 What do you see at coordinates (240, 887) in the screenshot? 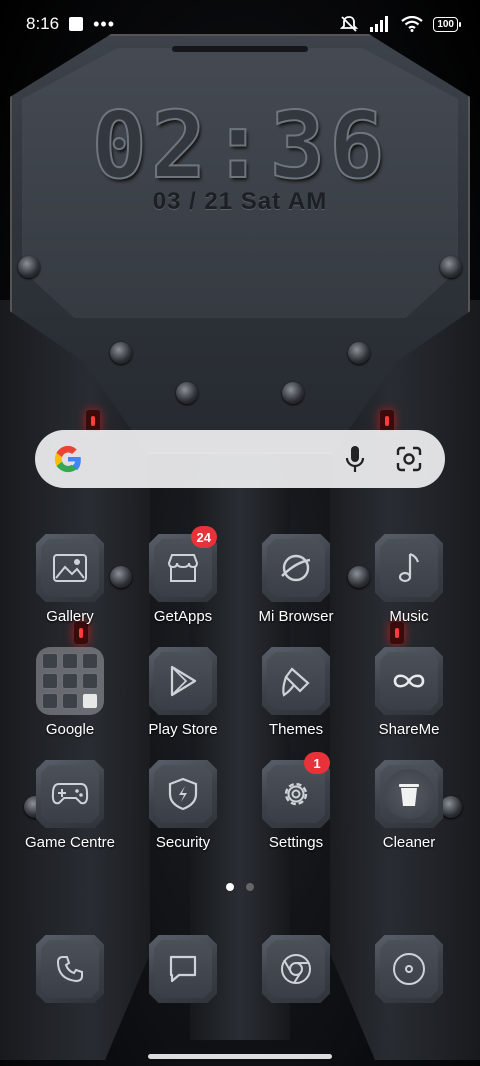
I see `page-indicator` at bounding box center [240, 887].